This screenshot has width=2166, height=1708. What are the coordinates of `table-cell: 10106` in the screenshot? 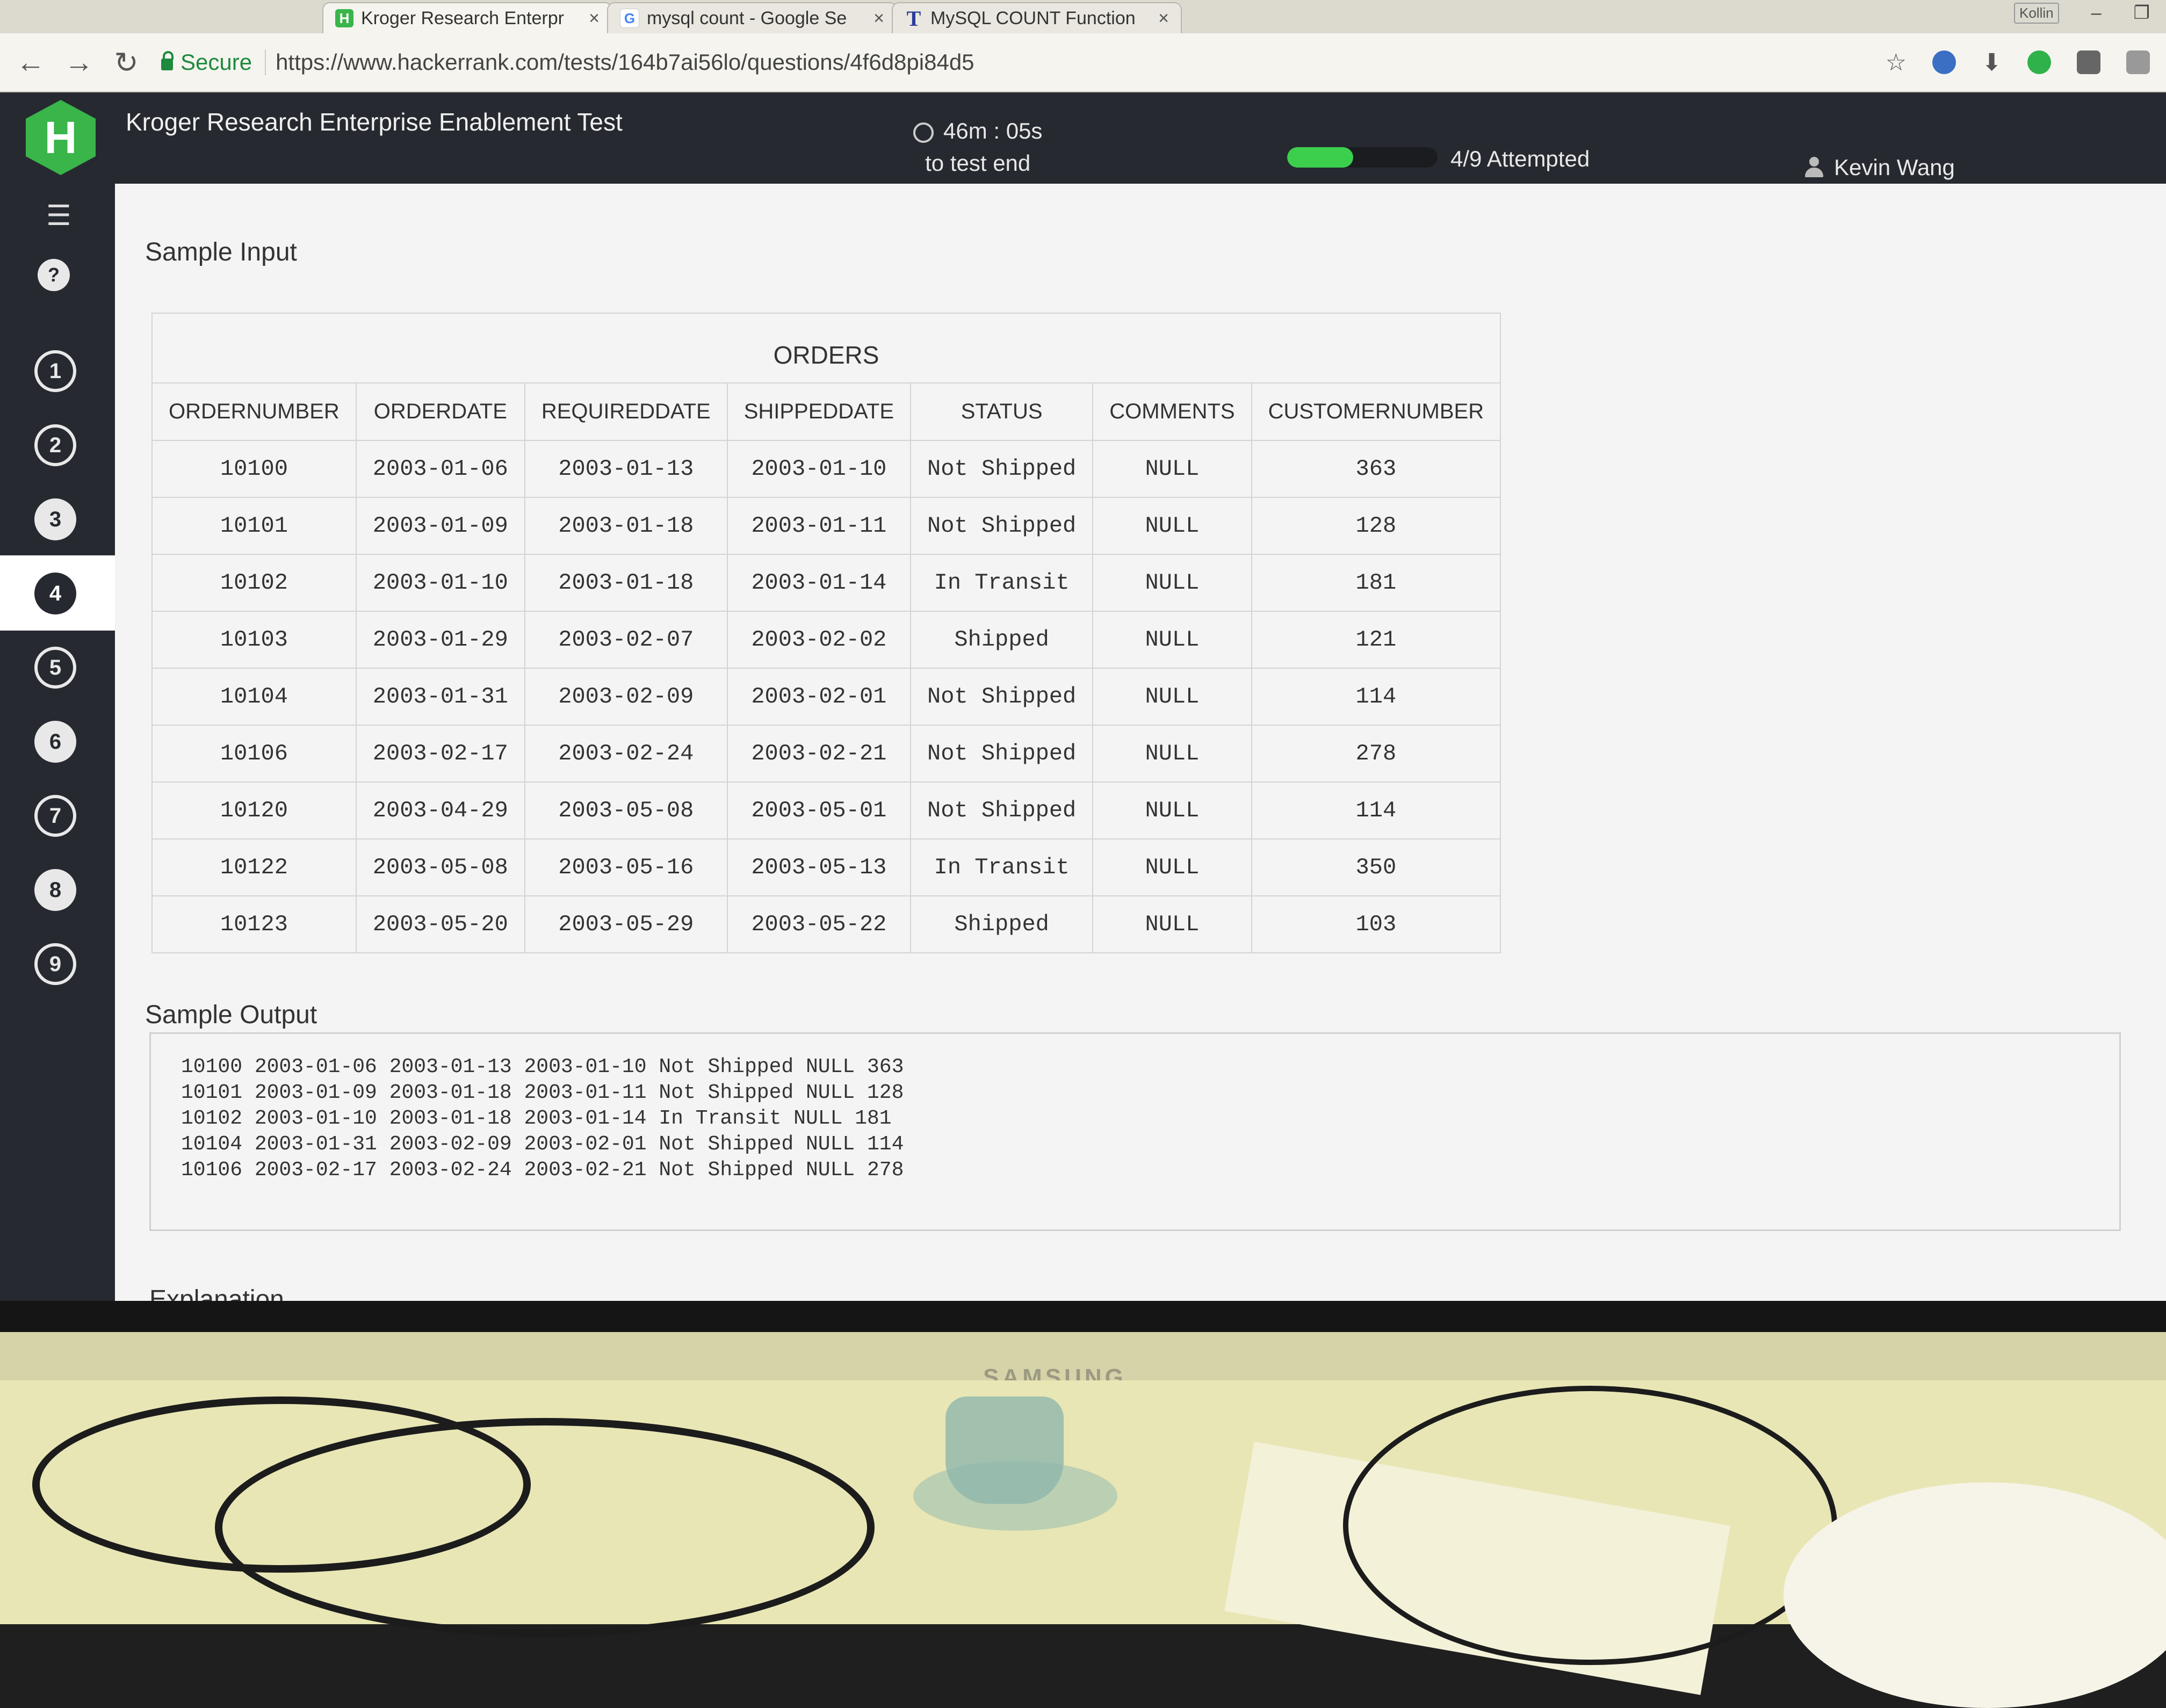 It's located at (254, 754).